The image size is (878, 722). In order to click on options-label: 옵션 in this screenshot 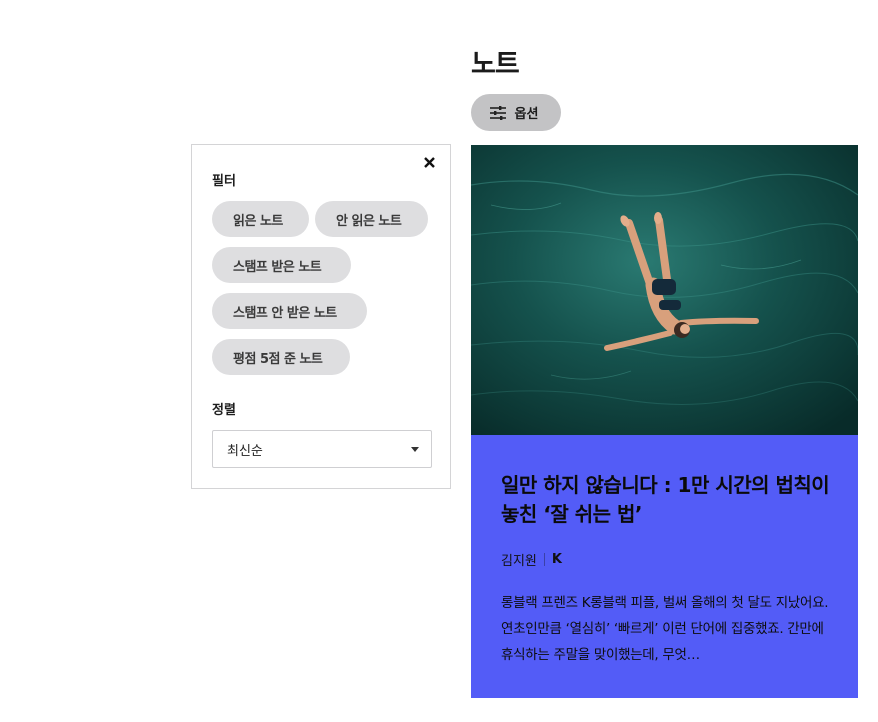, I will do `click(526, 114)`.